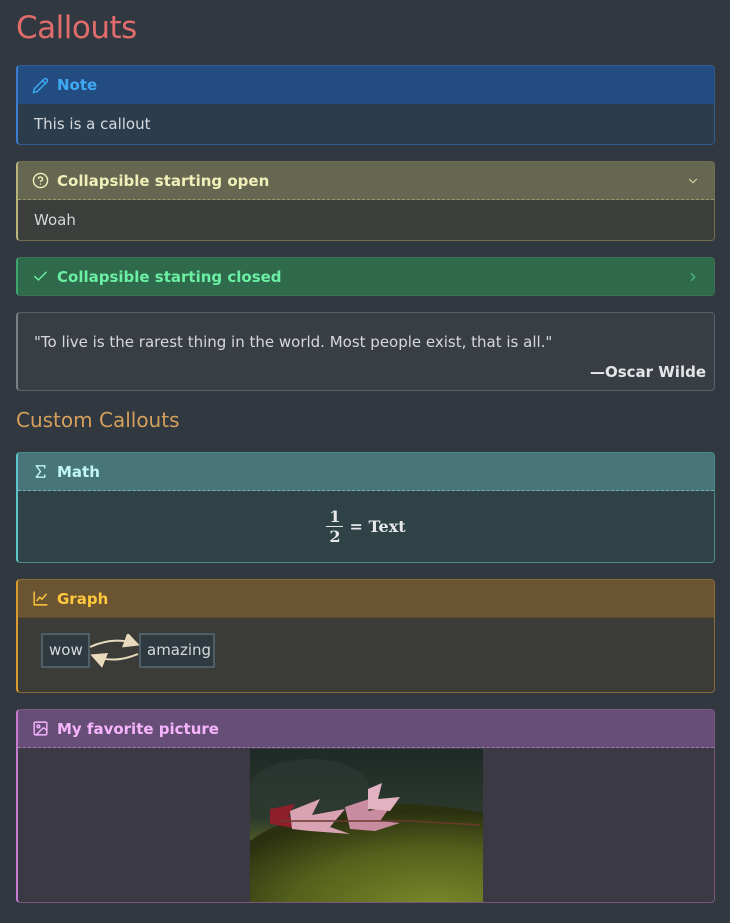 The height and width of the screenshot is (923, 730). Describe the element at coordinates (693, 181) in the screenshot. I see `chevron-down-icon` at that location.